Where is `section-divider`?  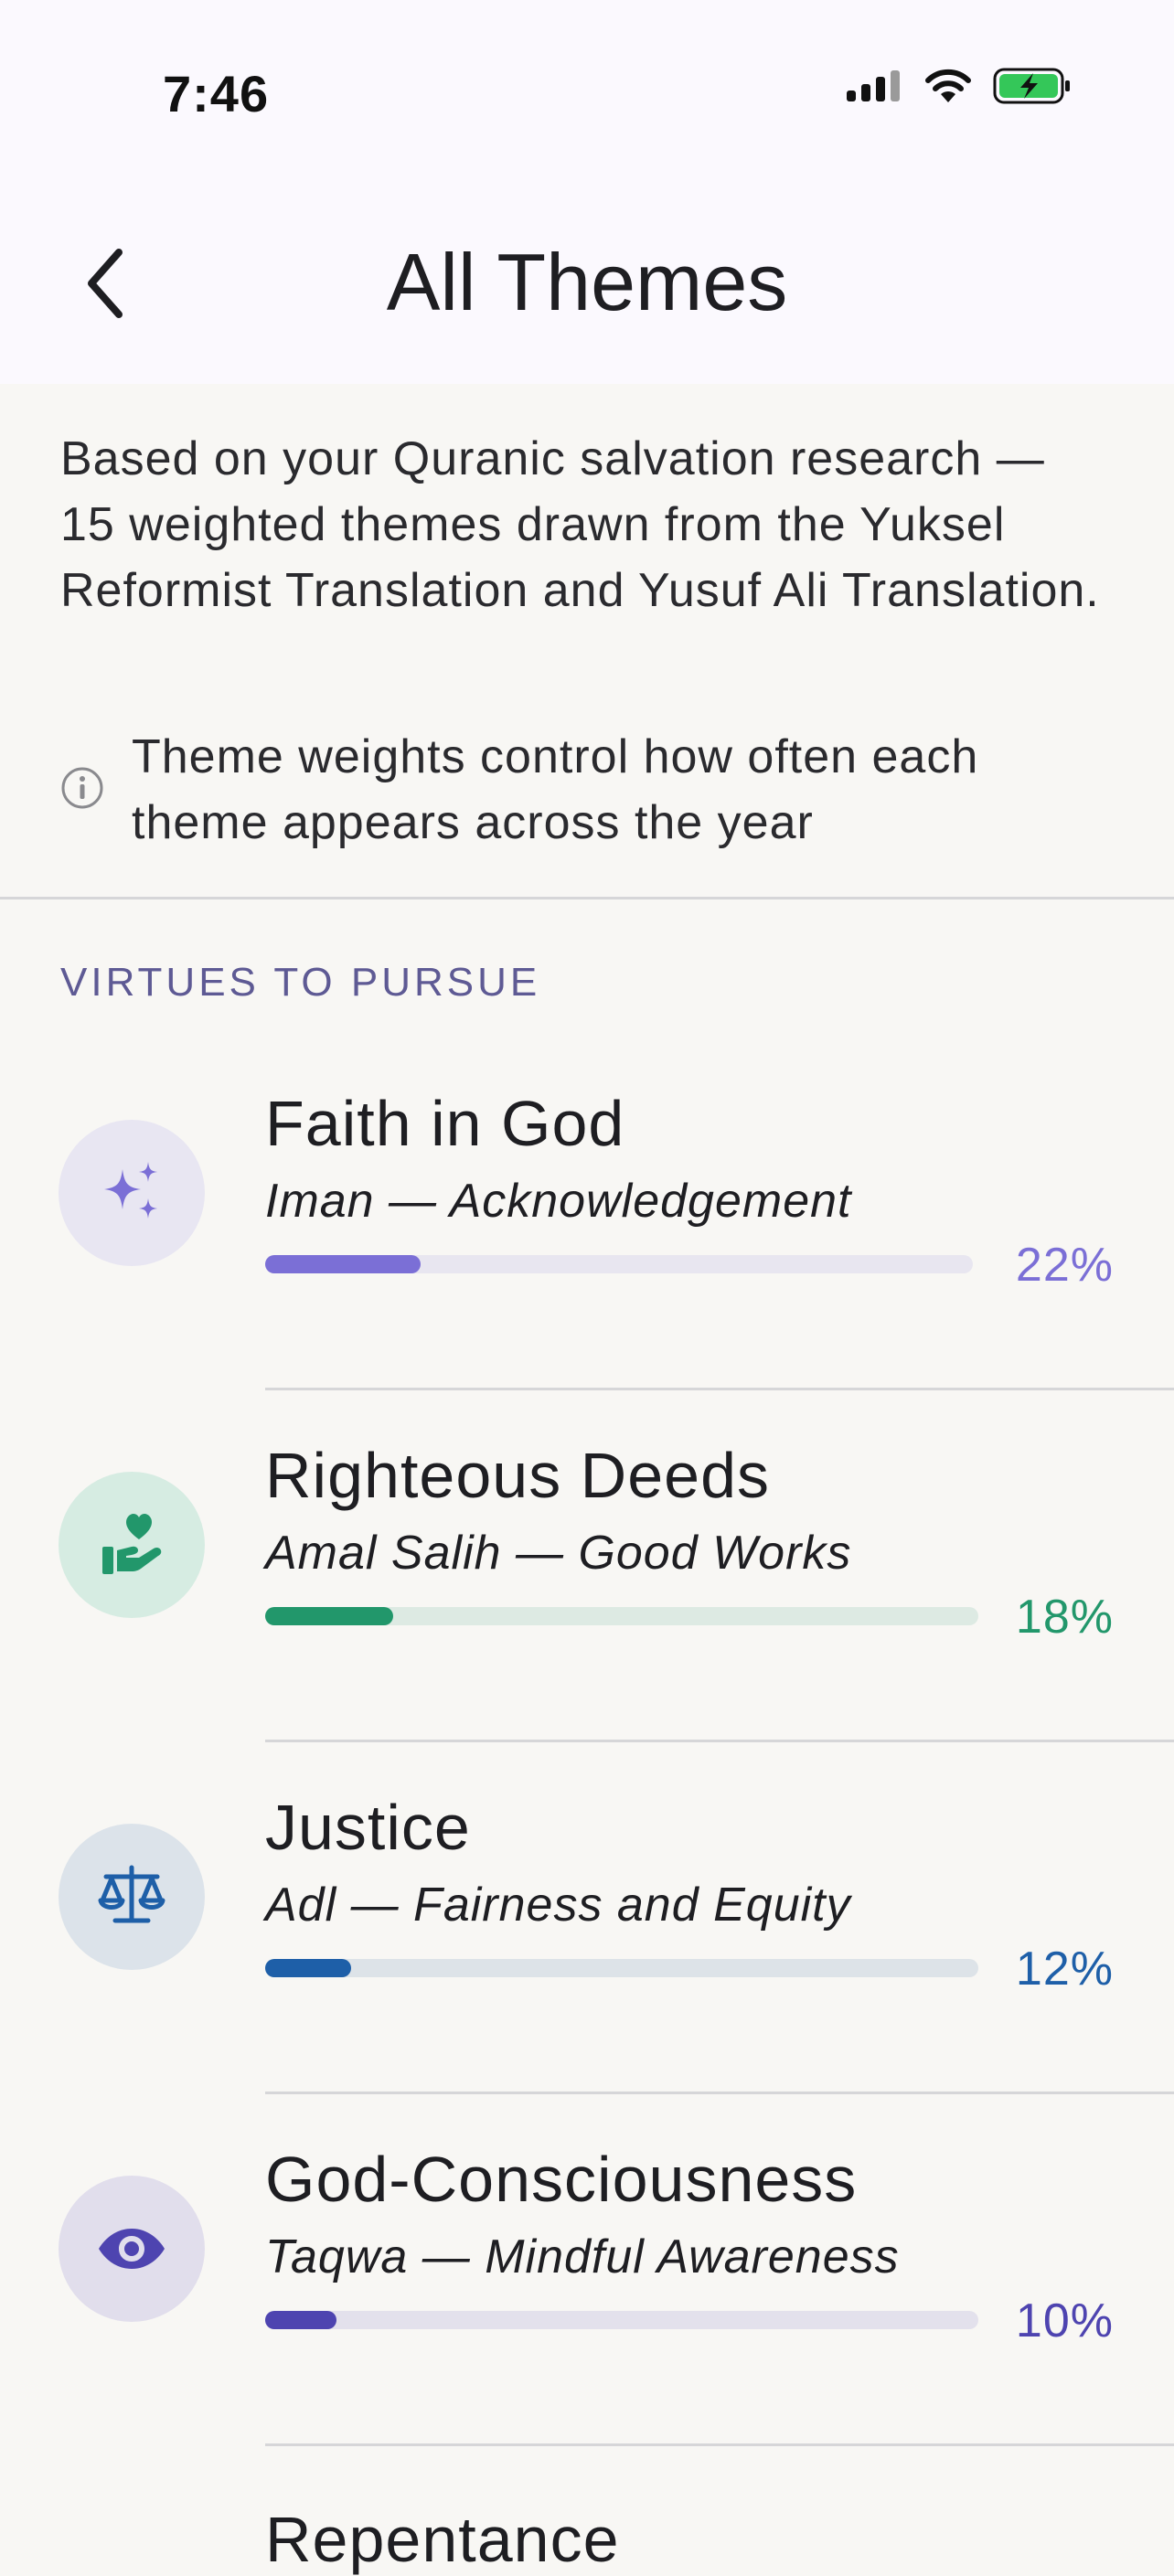 section-divider is located at coordinates (587, 898).